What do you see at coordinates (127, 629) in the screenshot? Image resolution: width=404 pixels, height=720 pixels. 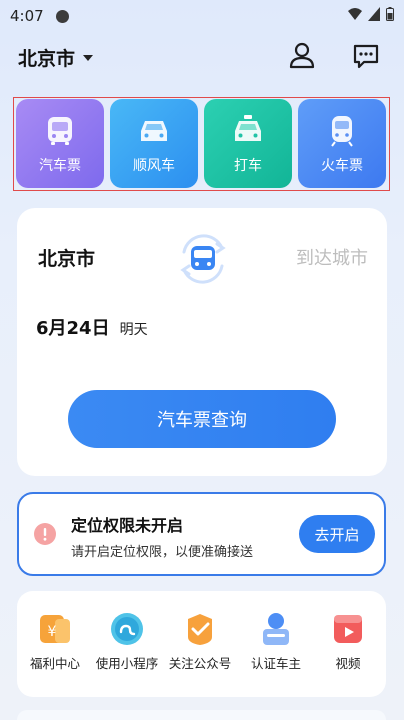 I see `mini-program-icon` at bounding box center [127, 629].